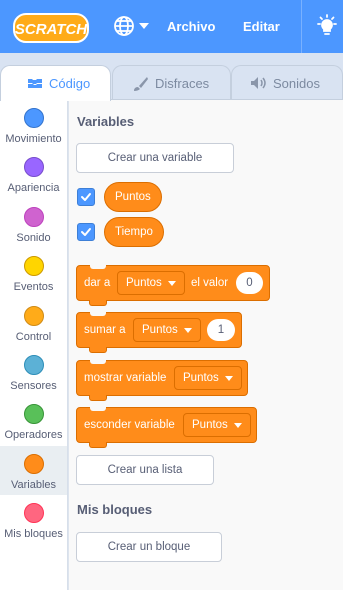 This screenshot has height=590, width=343. What do you see at coordinates (33, 534) in the screenshot?
I see `category-label: Mis bloques` at bounding box center [33, 534].